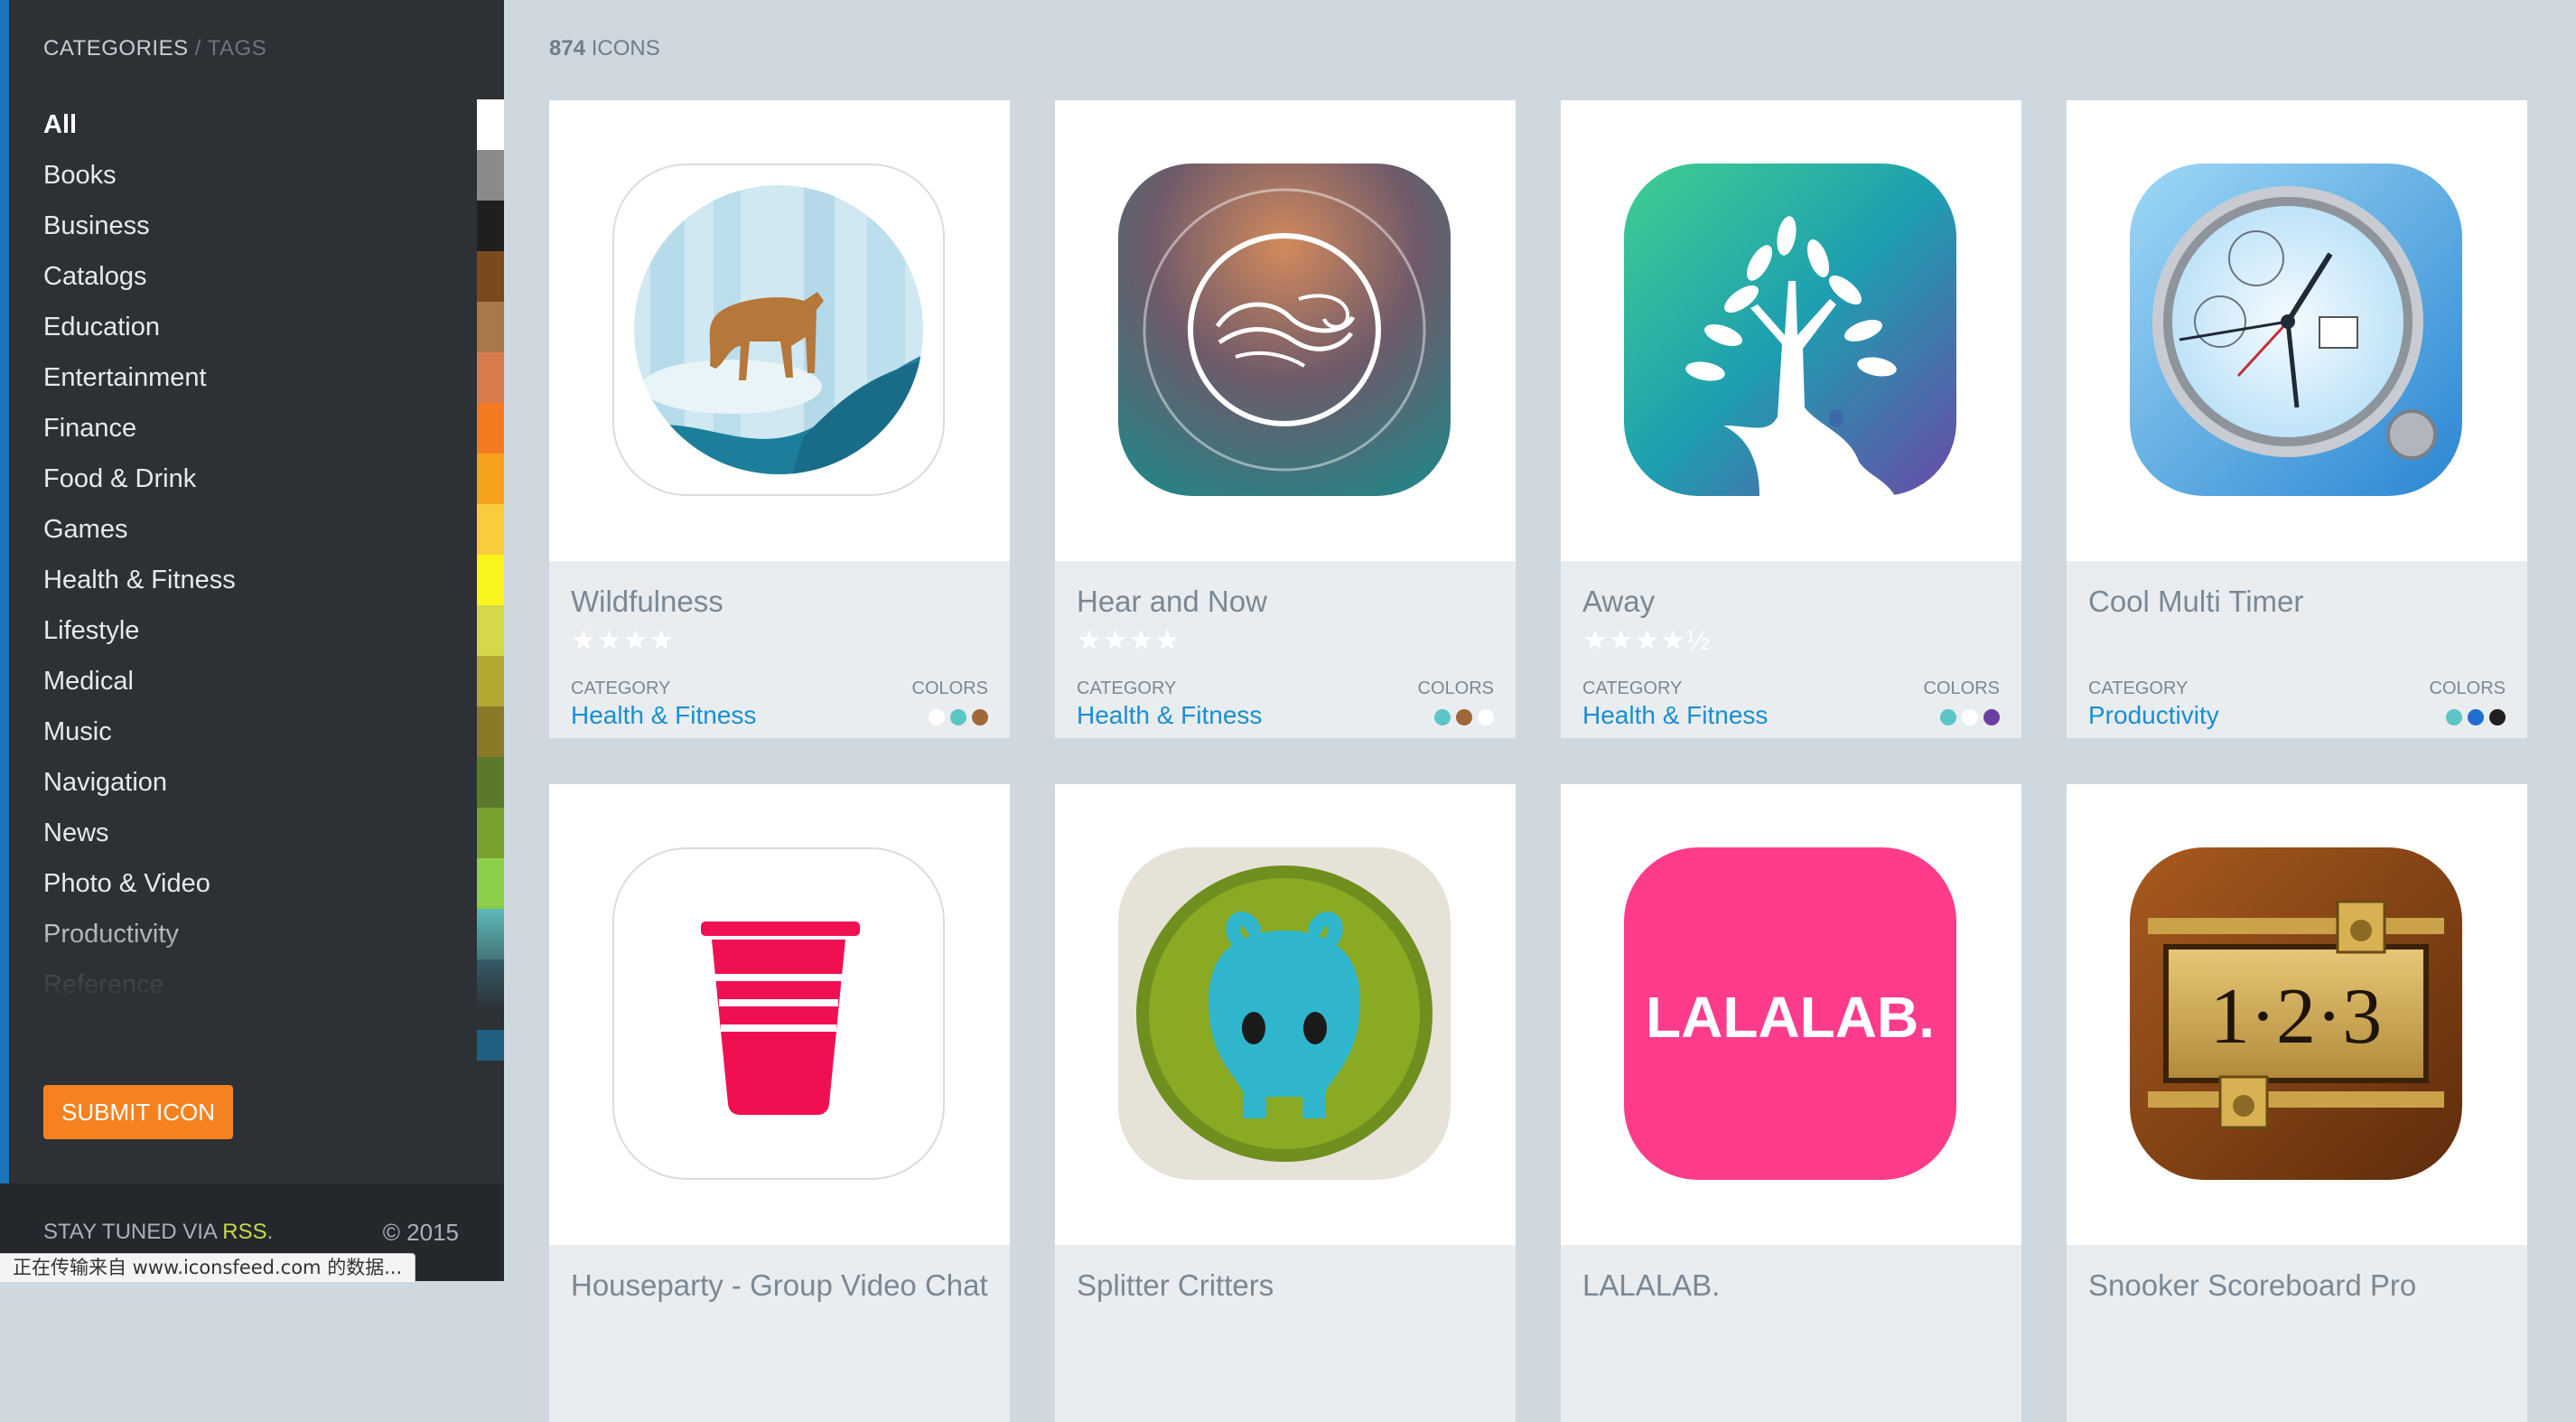  I want to click on icon-card: Houseparty - Group Video Chat, so click(779, 1103).